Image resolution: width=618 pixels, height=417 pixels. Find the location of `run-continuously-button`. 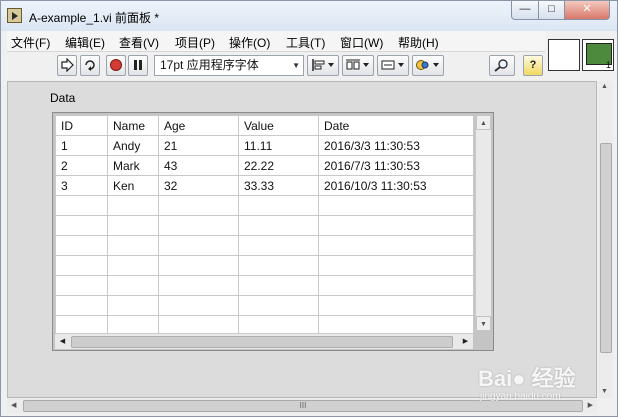

run-continuously-button is located at coordinates (90, 65).